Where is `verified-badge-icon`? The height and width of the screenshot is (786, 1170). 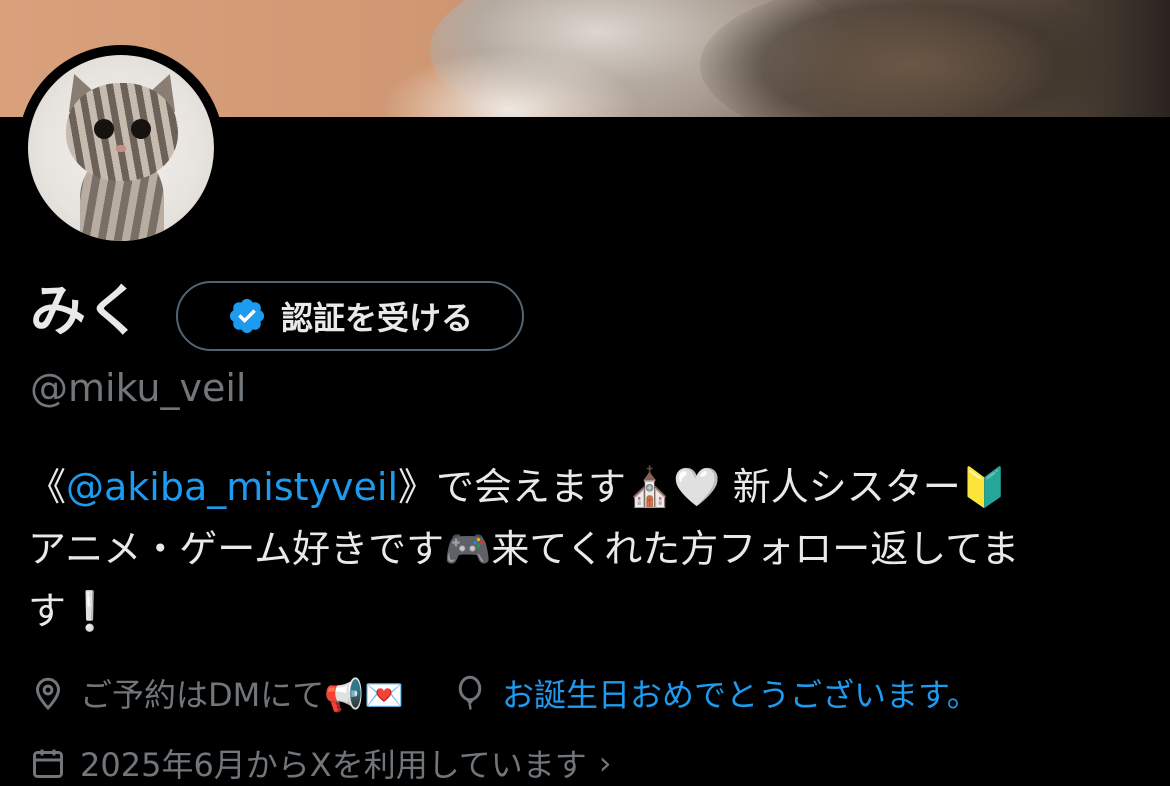 verified-badge-icon is located at coordinates (247, 316).